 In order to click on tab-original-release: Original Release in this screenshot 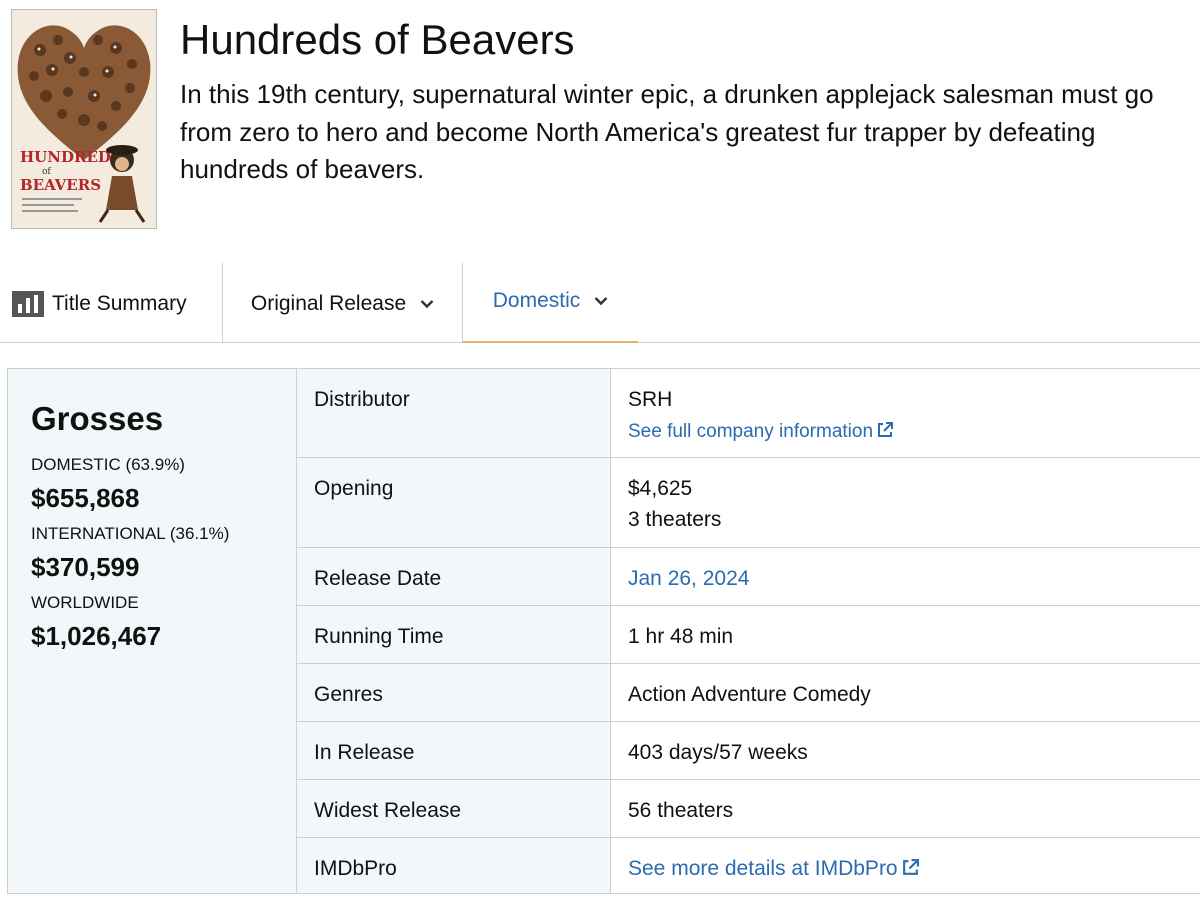, I will do `click(342, 302)`.